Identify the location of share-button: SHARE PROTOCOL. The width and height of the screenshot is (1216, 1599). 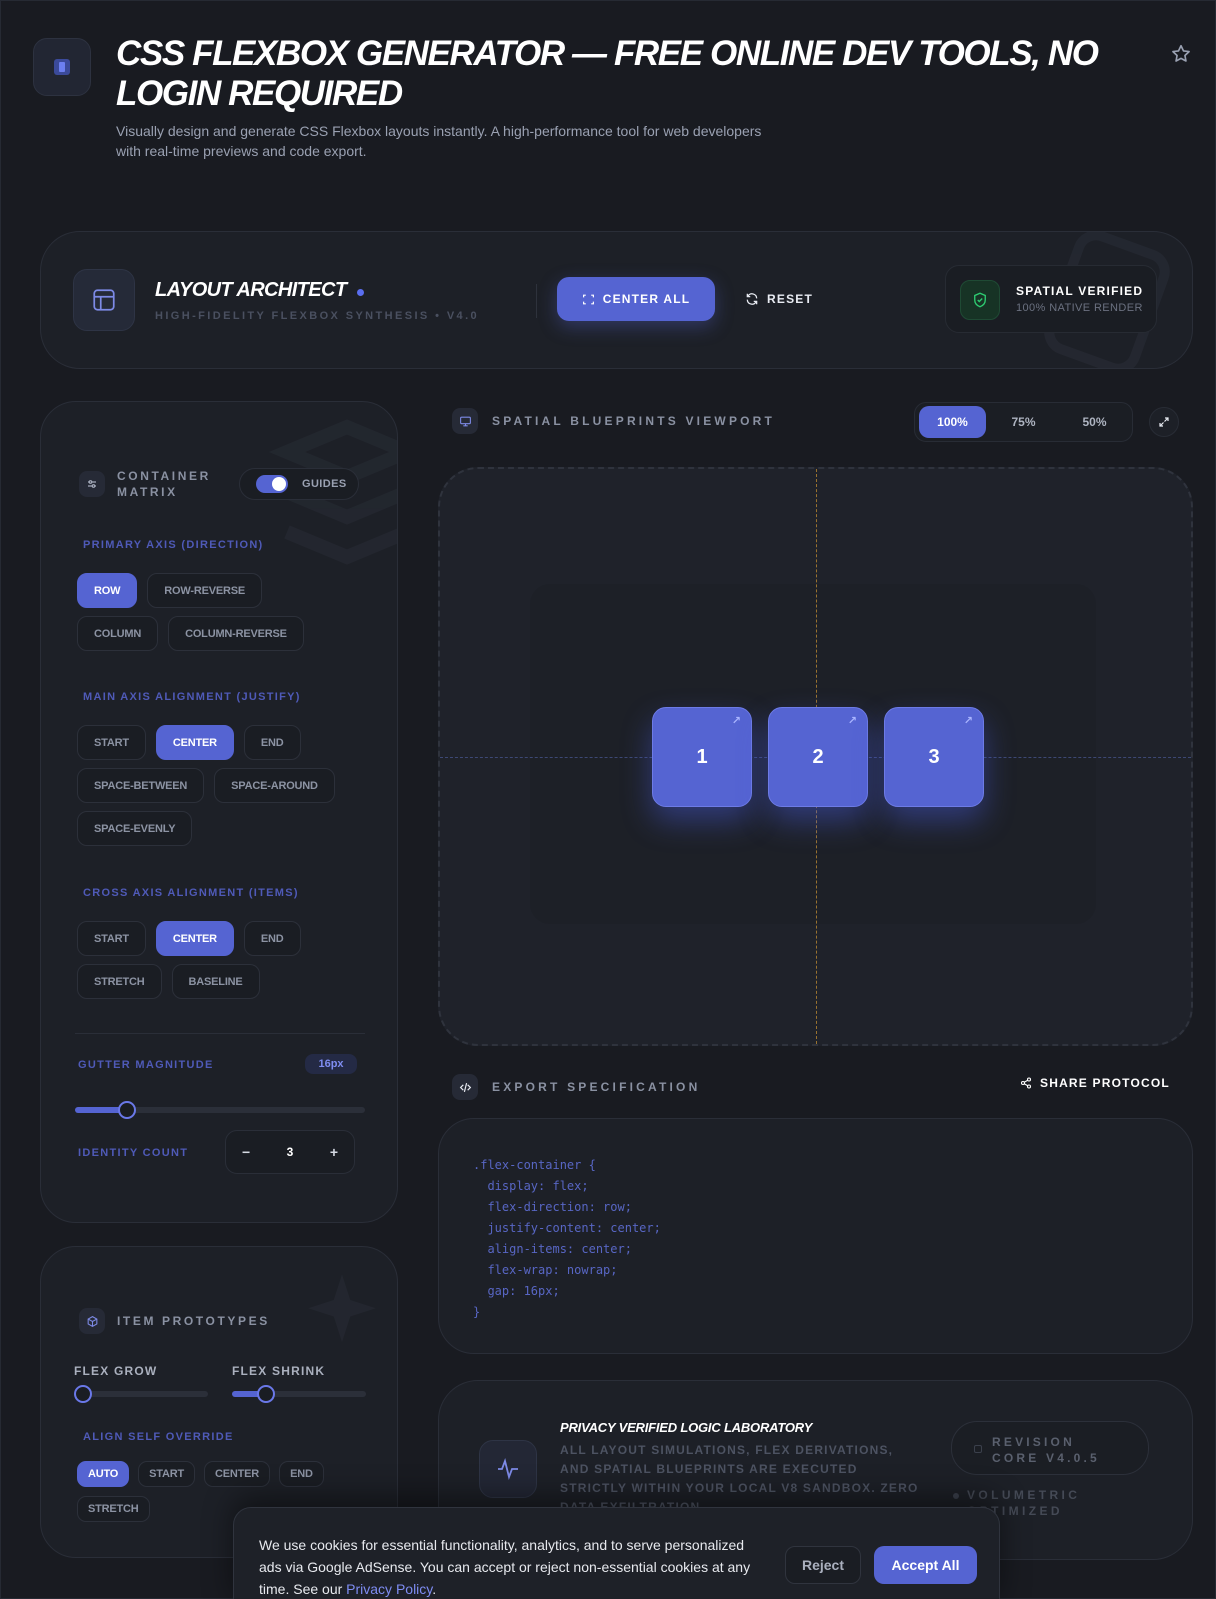
(1095, 1083).